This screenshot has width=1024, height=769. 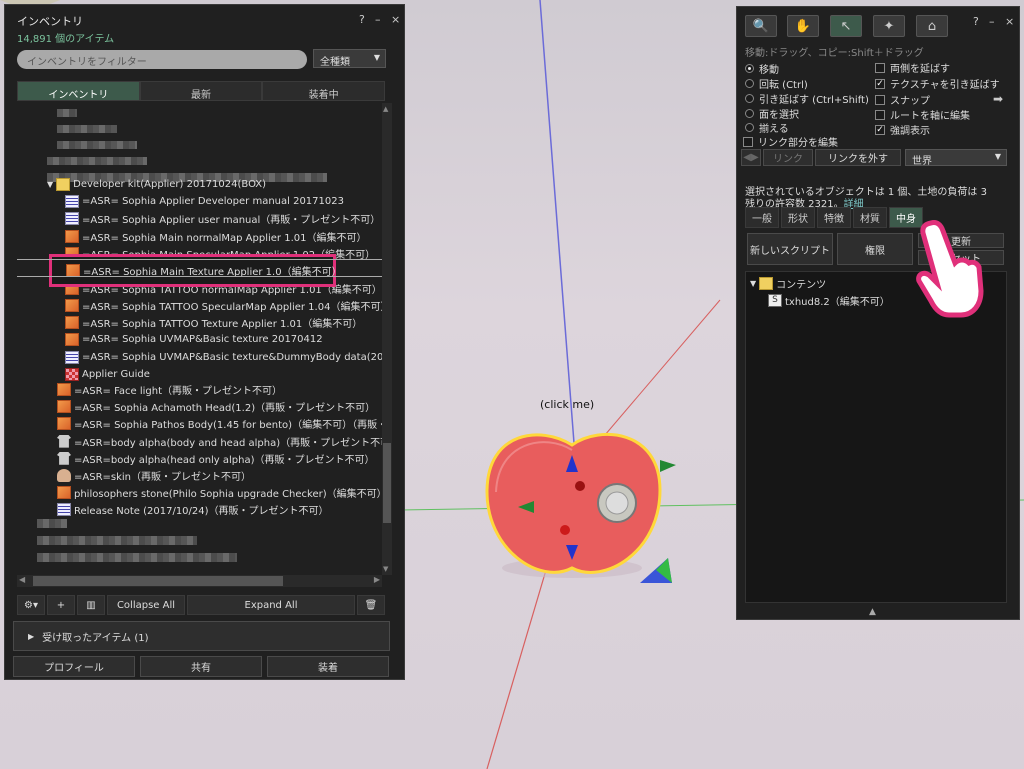 I want to click on trash-icon: 🗑, so click(x=371, y=605).